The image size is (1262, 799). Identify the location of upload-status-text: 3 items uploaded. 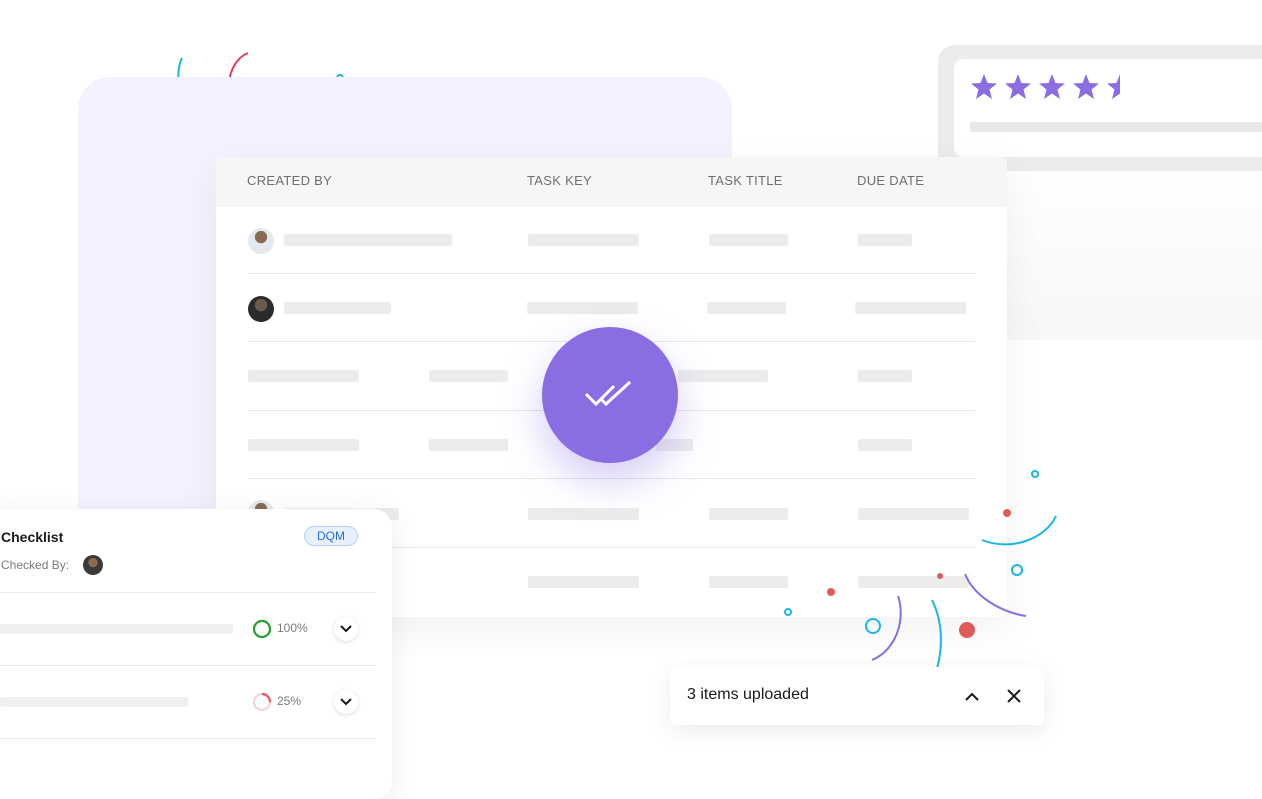
(748, 694).